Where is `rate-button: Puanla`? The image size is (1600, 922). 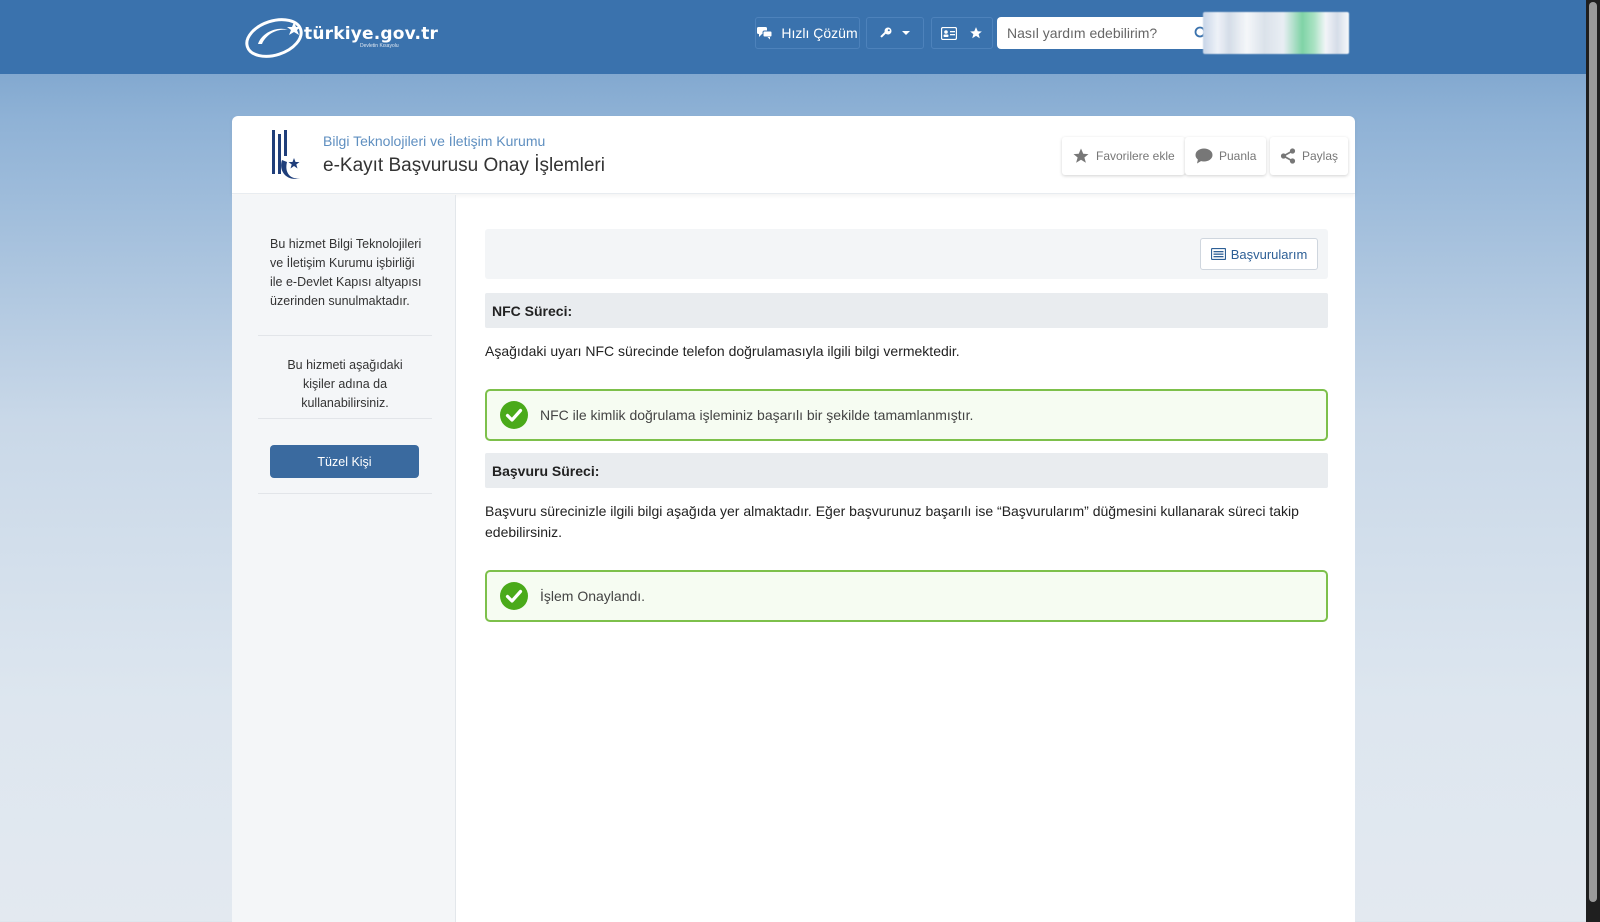 rate-button: Puanla is located at coordinates (1226, 156).